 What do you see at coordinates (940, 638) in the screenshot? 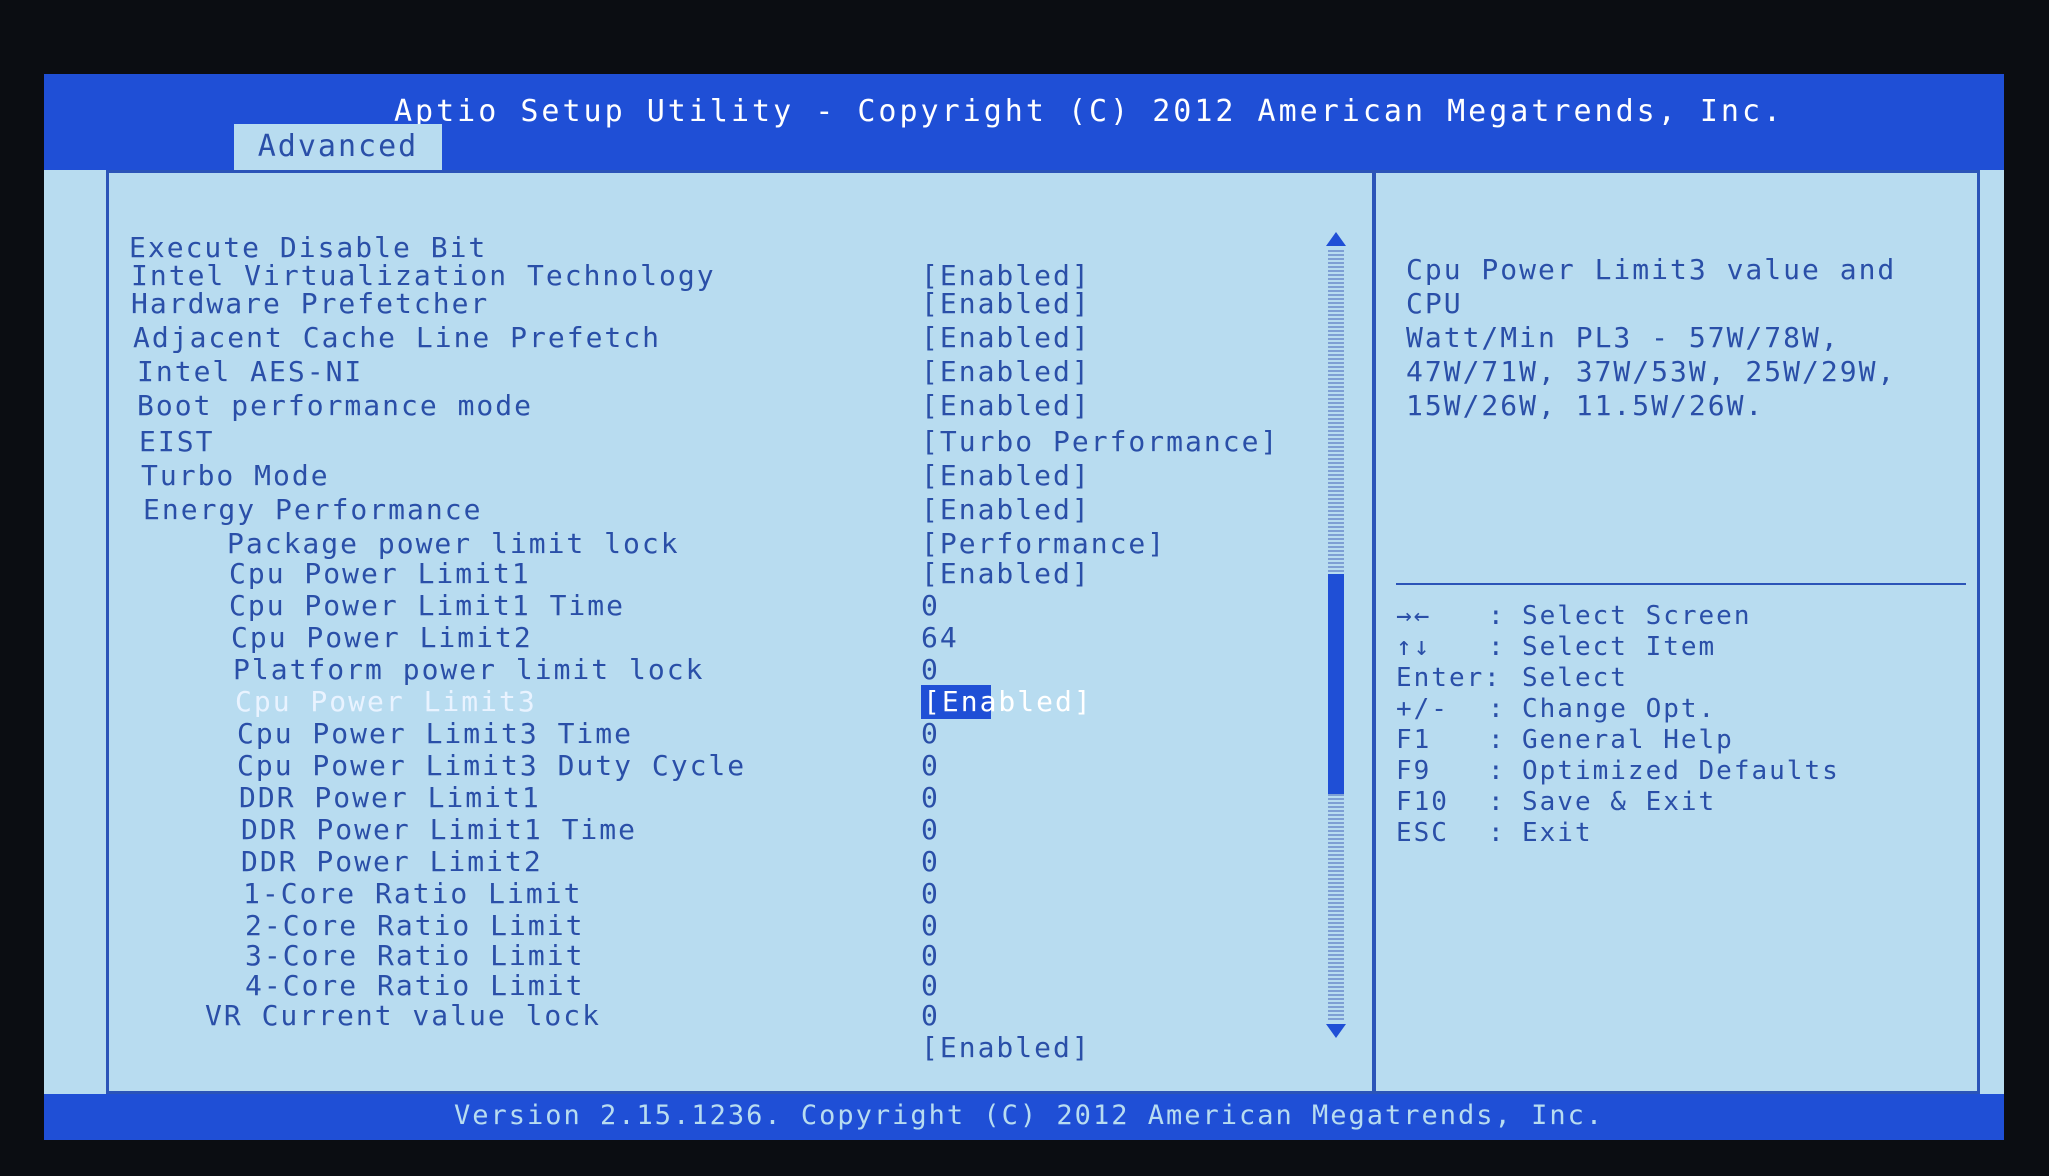
I see `setting-value: 64` at bounding box center [940, 638].